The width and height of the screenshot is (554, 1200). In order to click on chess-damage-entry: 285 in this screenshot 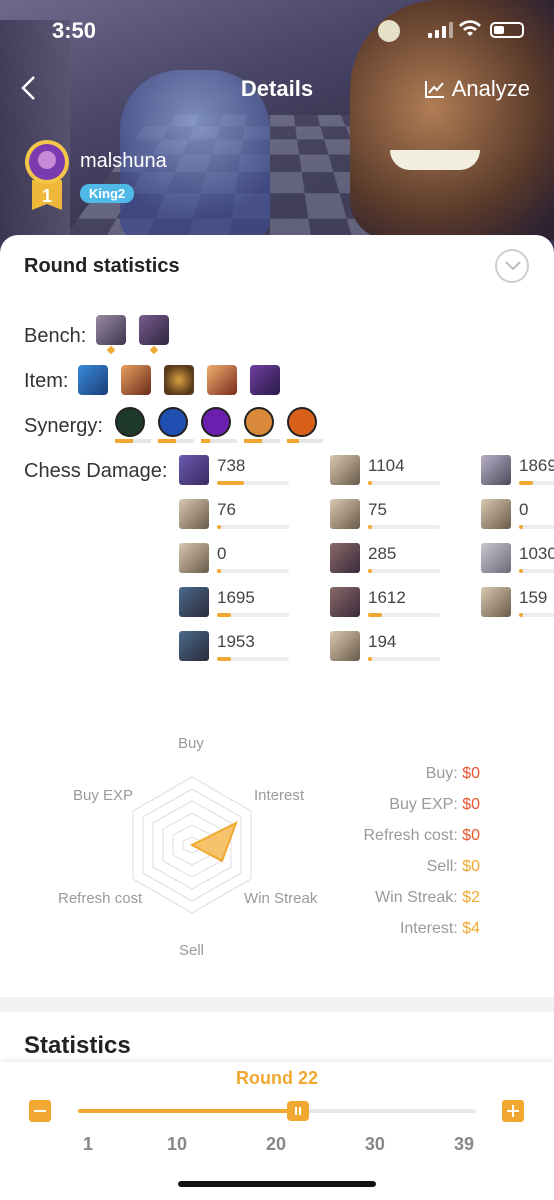, I will do `click(400, 561)`.